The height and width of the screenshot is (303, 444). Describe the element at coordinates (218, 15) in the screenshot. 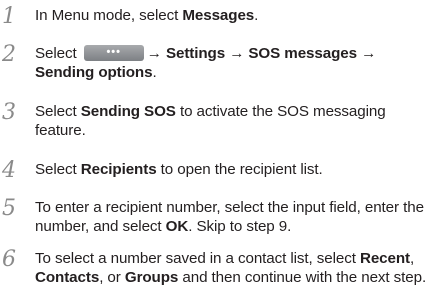

I see `menu-term: Messages` at that location.